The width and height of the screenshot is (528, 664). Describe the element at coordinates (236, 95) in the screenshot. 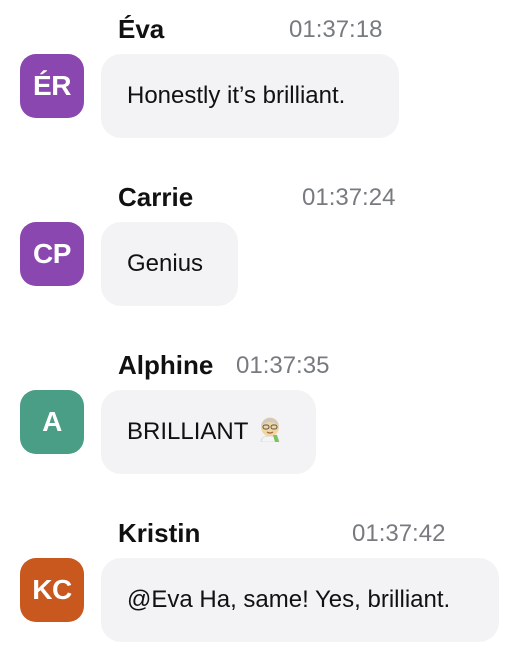

I see `message-text: Honestly it’s brilliant.` at that location.